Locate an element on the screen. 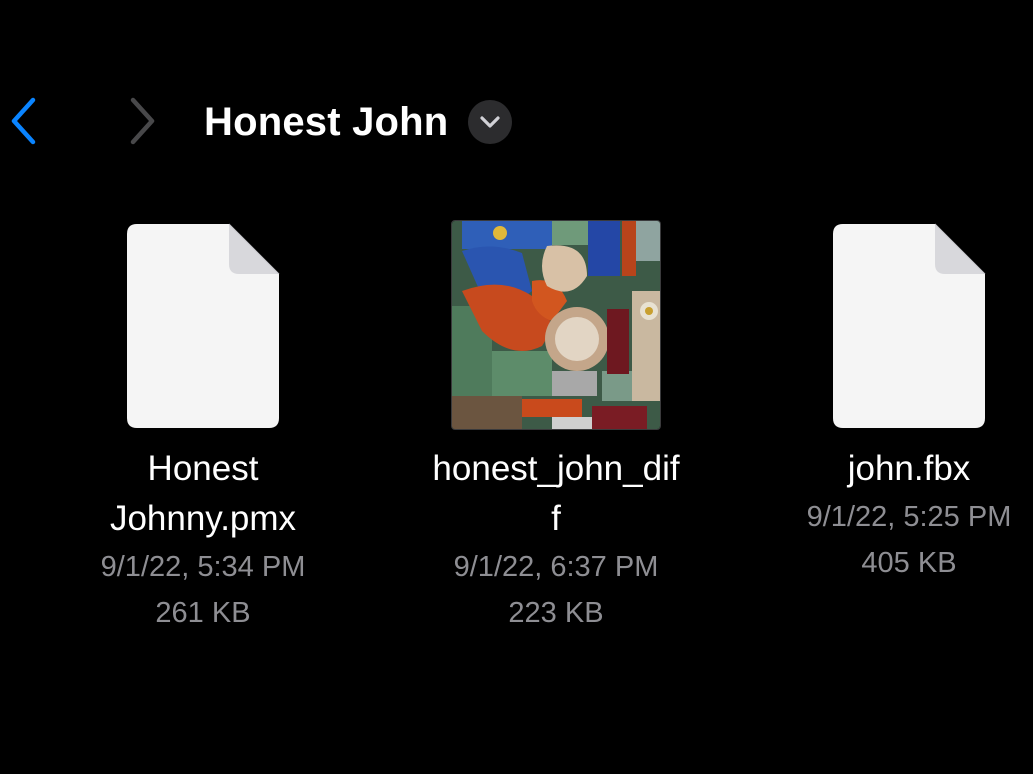 Image resolution: width=1033 pixels, height=774 pixels. file-name-line: f is located at coordinates (556, 518).